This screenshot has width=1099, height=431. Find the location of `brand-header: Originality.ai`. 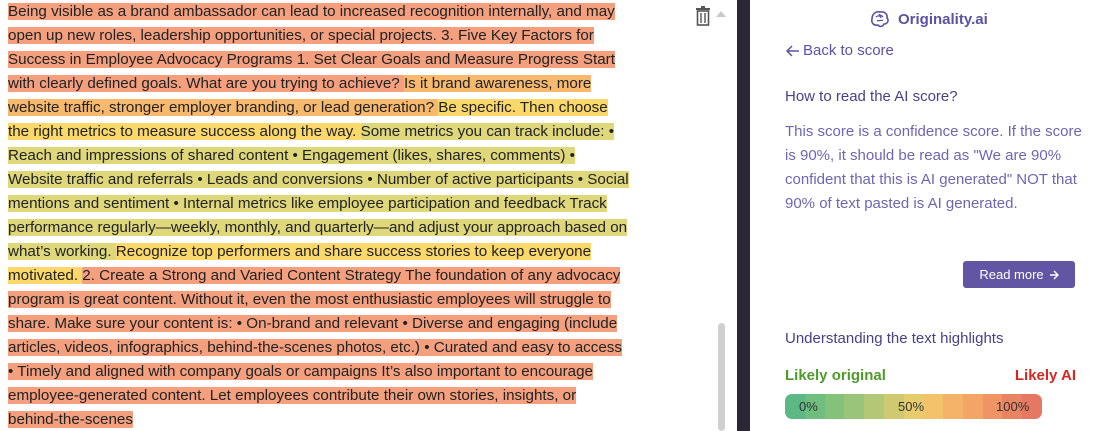

brand-header: Originality.ai is located at coordinates (928, 19).